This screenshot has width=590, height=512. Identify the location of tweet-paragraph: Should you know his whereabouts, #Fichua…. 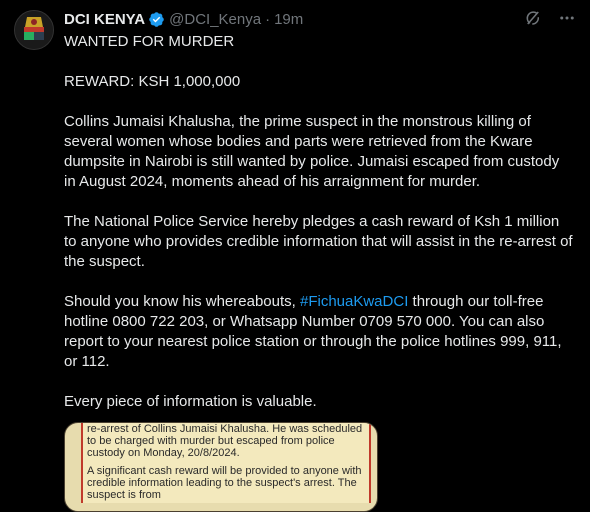
(319, 332).